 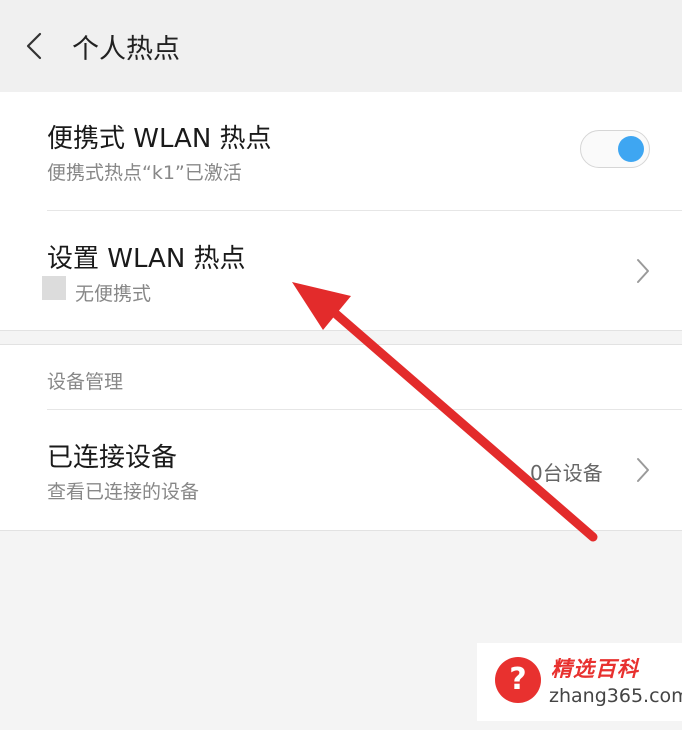 I want to click on hotspot-toggle, so click(x=615, y=149).